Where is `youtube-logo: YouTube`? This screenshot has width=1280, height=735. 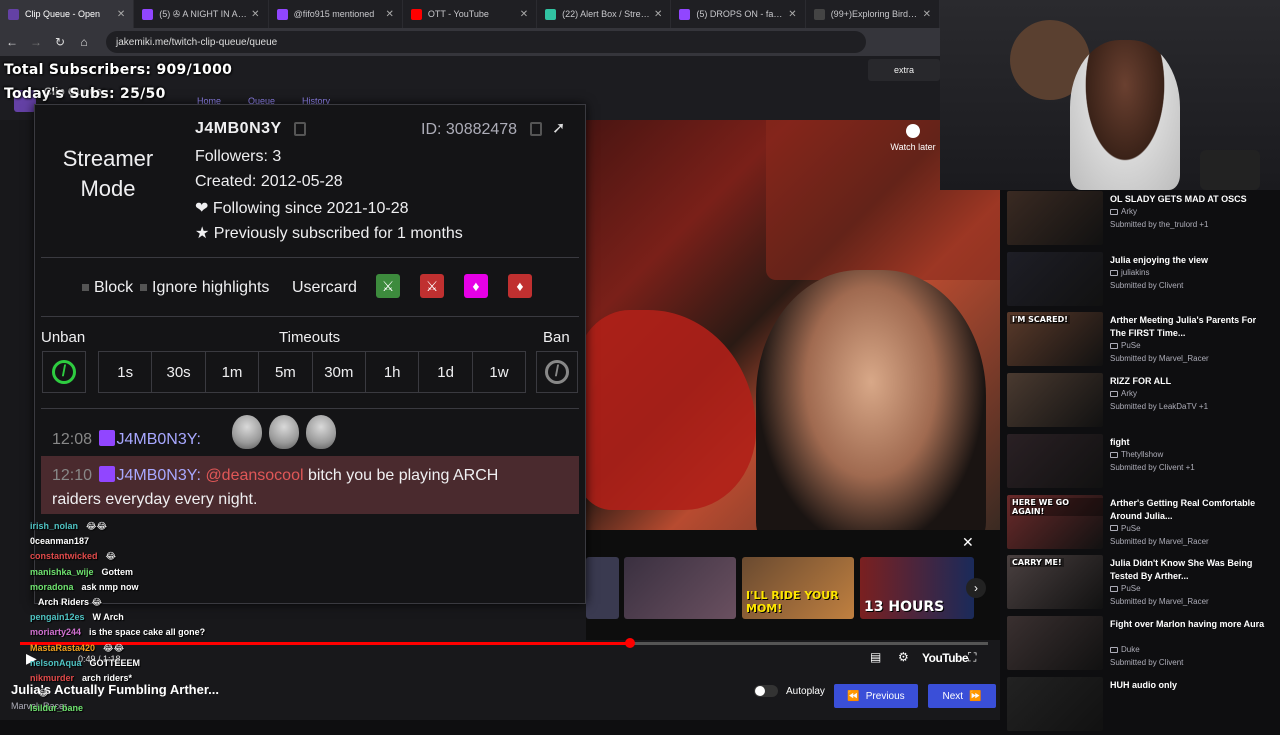
youtube-logo: YouTube is located at coordinates (945, 658).